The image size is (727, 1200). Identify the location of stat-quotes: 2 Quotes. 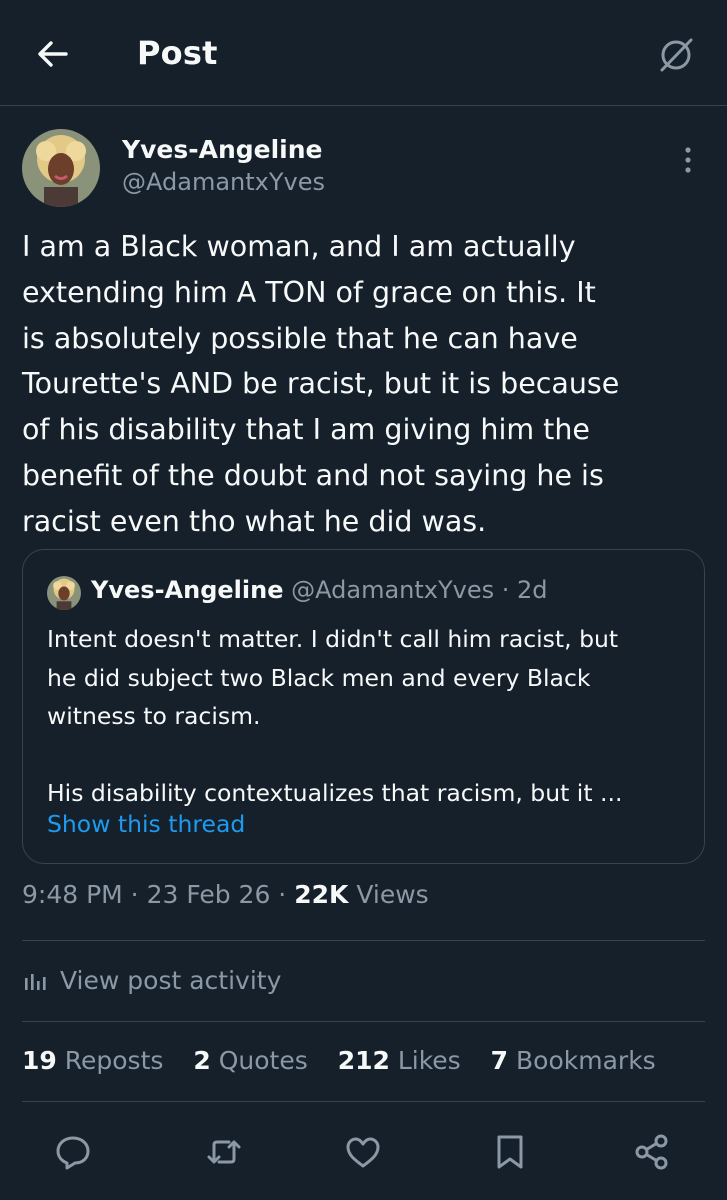
(250, 1060).